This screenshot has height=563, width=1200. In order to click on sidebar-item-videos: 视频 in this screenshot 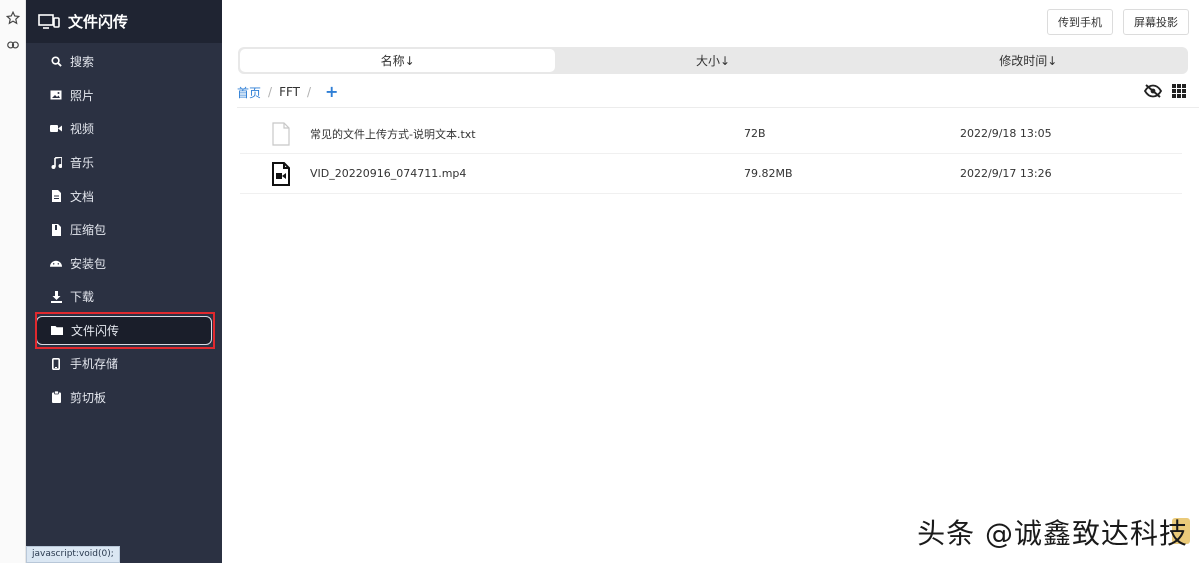, I will do `click(124, 129)`.